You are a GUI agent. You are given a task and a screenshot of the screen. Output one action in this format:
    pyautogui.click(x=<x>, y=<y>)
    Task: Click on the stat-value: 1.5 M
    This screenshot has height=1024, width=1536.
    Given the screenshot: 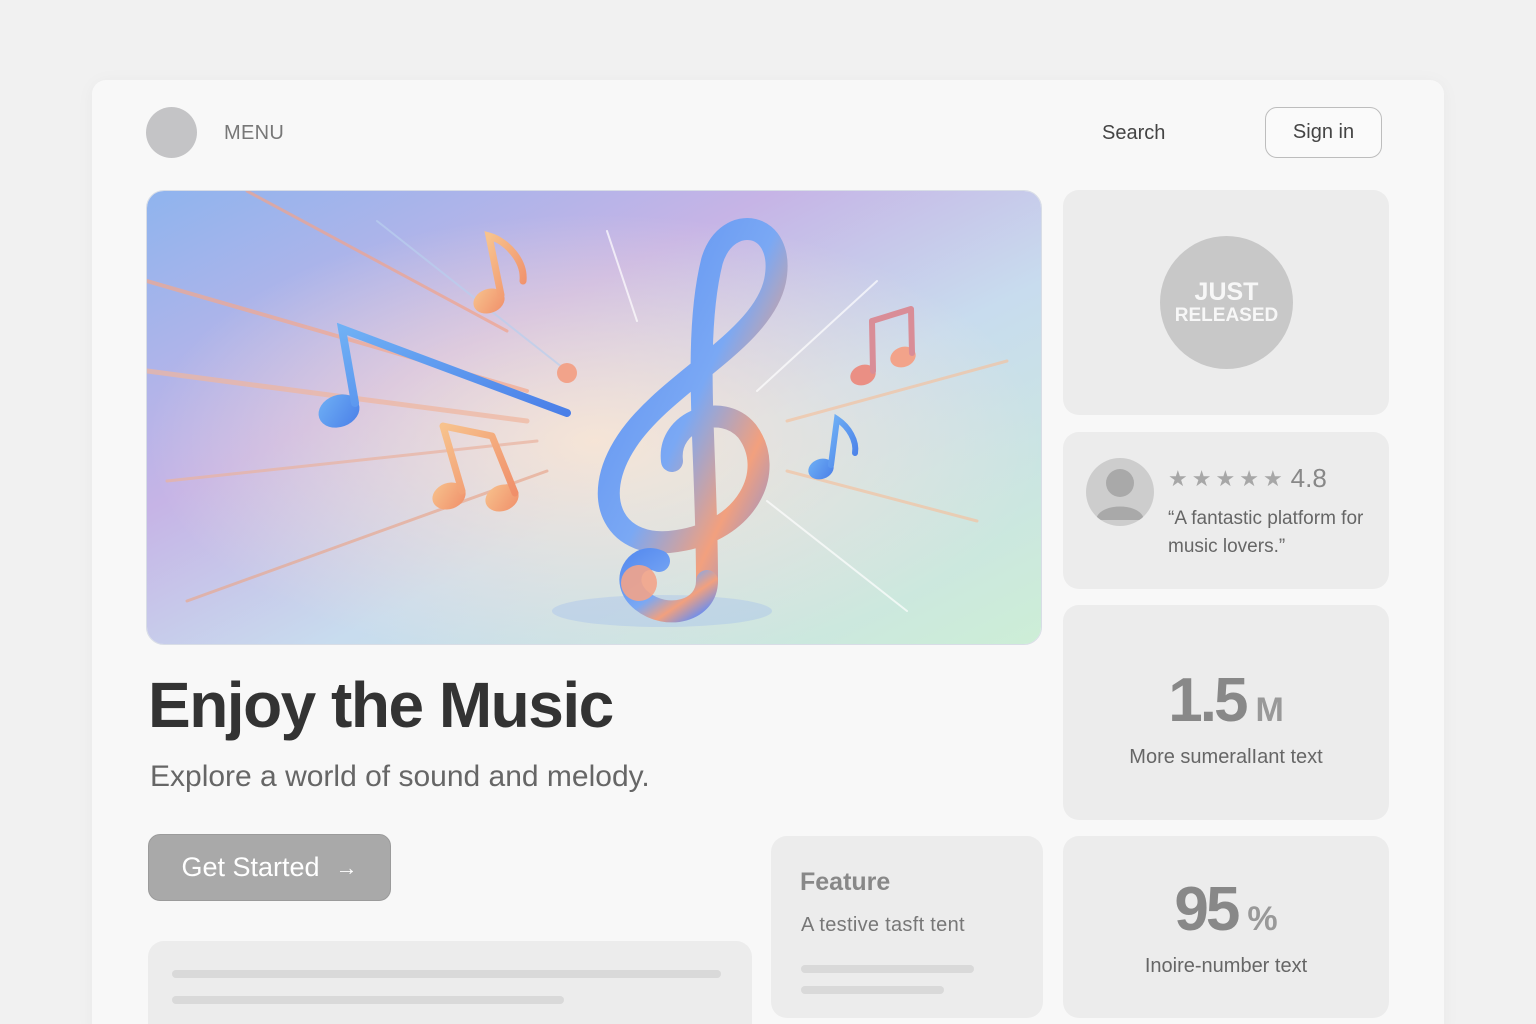 What is the action you would take?
    pyautogui.click(x=1226, y=700)
    